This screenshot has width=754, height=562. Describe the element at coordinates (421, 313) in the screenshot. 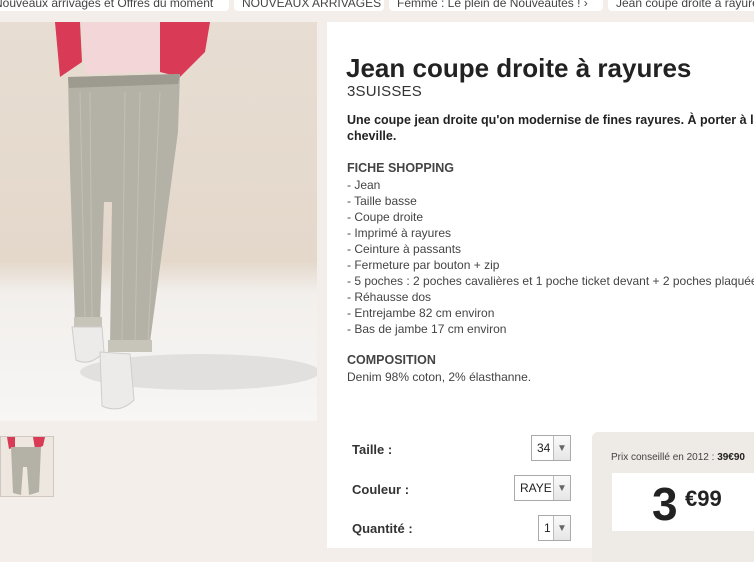

I see `list-item: - Entrejambe 82 cm environ` at that location.